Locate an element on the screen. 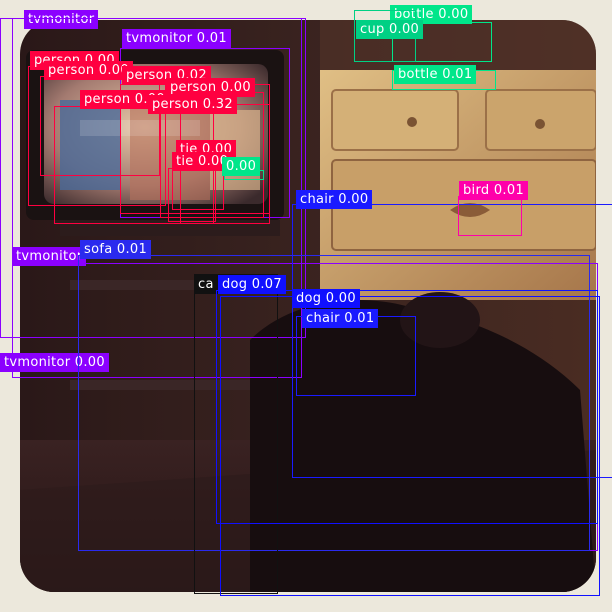 This screenshot has height=612, width=612. bbox-label-dog: dog 0.00 is located at coordinates (326, 298).